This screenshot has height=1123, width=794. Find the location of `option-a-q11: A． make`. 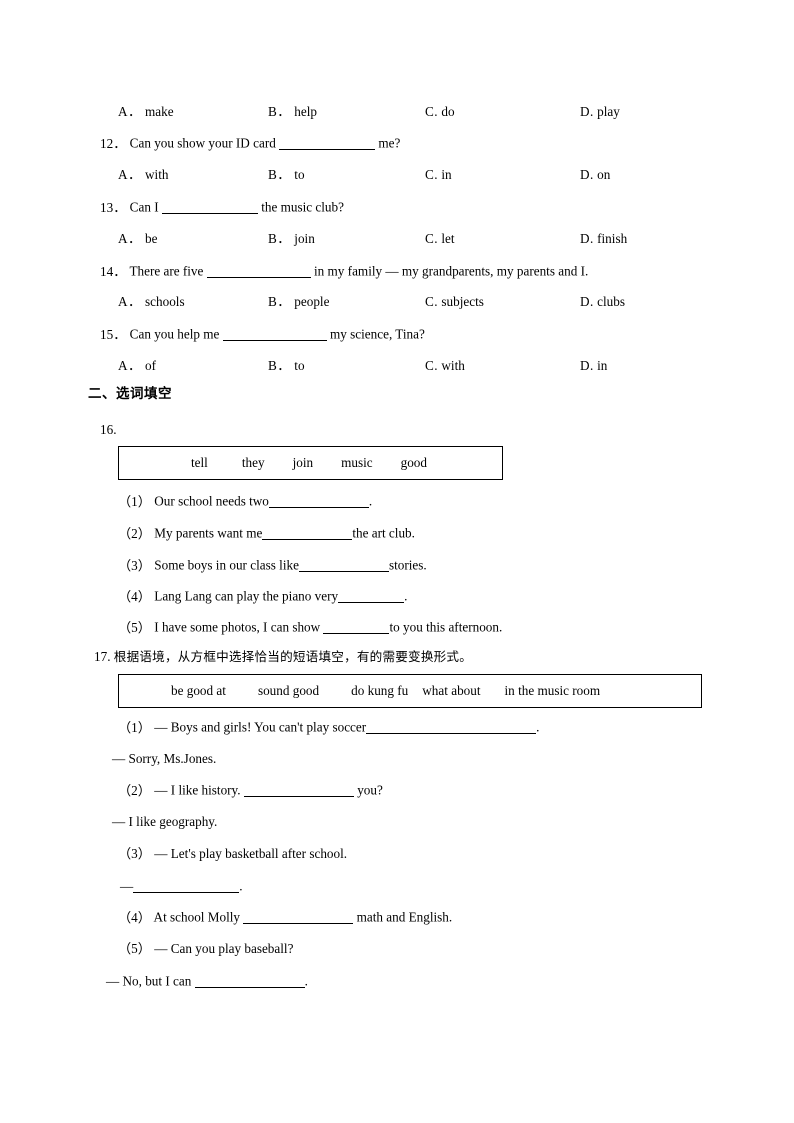

option-a-q11: A． make is located at coordinates (146, 111).